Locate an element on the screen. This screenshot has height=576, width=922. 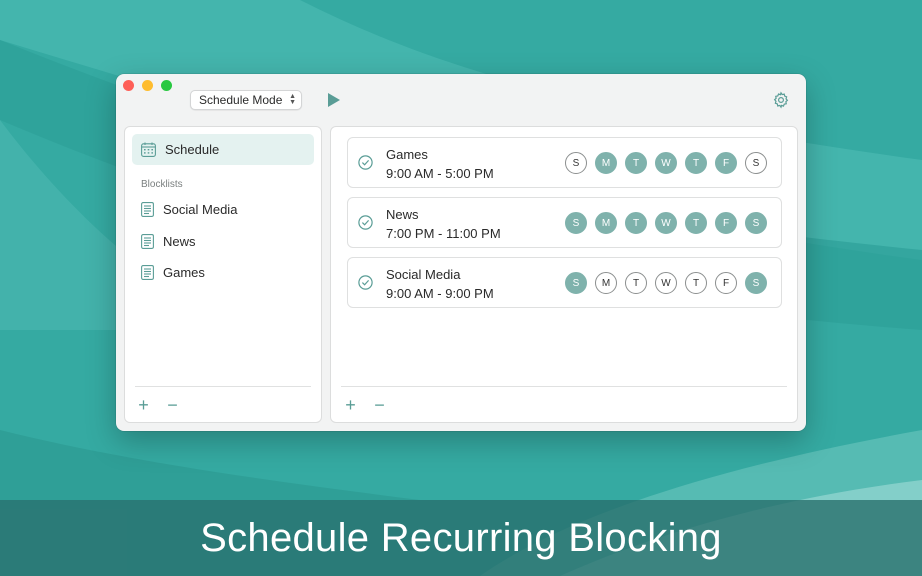
sidebar-item-label: Games is located at coordinates (184, 272).